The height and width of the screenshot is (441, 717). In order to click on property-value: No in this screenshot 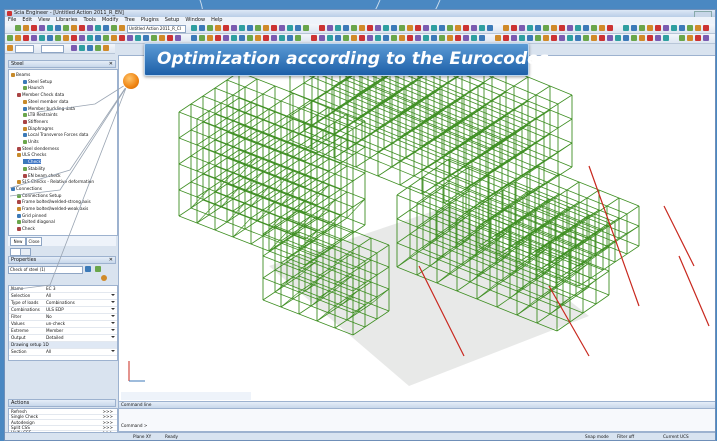, I will do `click(49, 317)`.